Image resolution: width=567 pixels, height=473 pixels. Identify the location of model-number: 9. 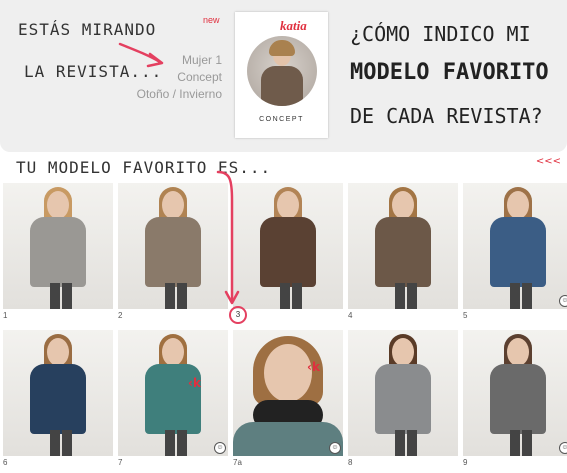
(465, 462).